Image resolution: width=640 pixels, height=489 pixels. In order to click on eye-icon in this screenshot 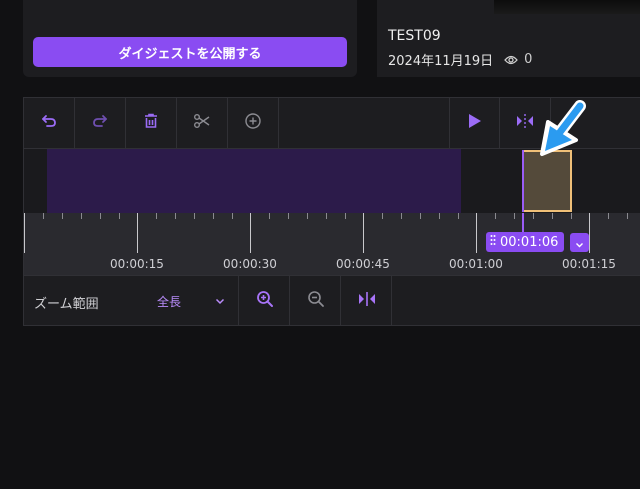, I will do `click(511, 60)`.